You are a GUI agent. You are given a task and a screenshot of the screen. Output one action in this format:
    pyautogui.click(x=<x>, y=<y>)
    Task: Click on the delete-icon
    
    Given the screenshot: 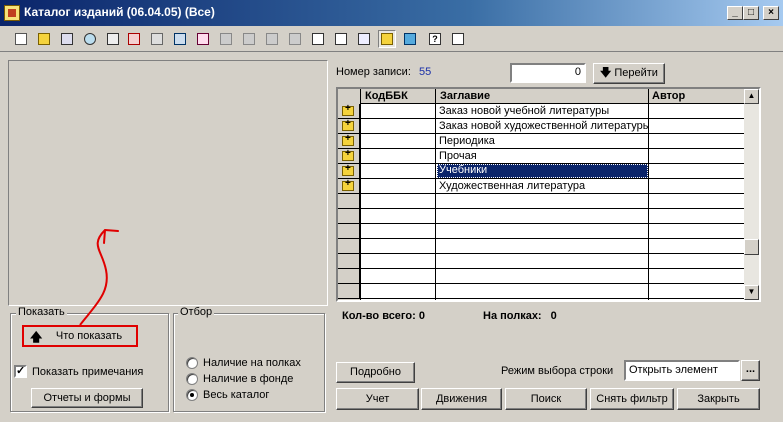 What is the action you would take?
    pyautogui.click(x=134, y=39)
    